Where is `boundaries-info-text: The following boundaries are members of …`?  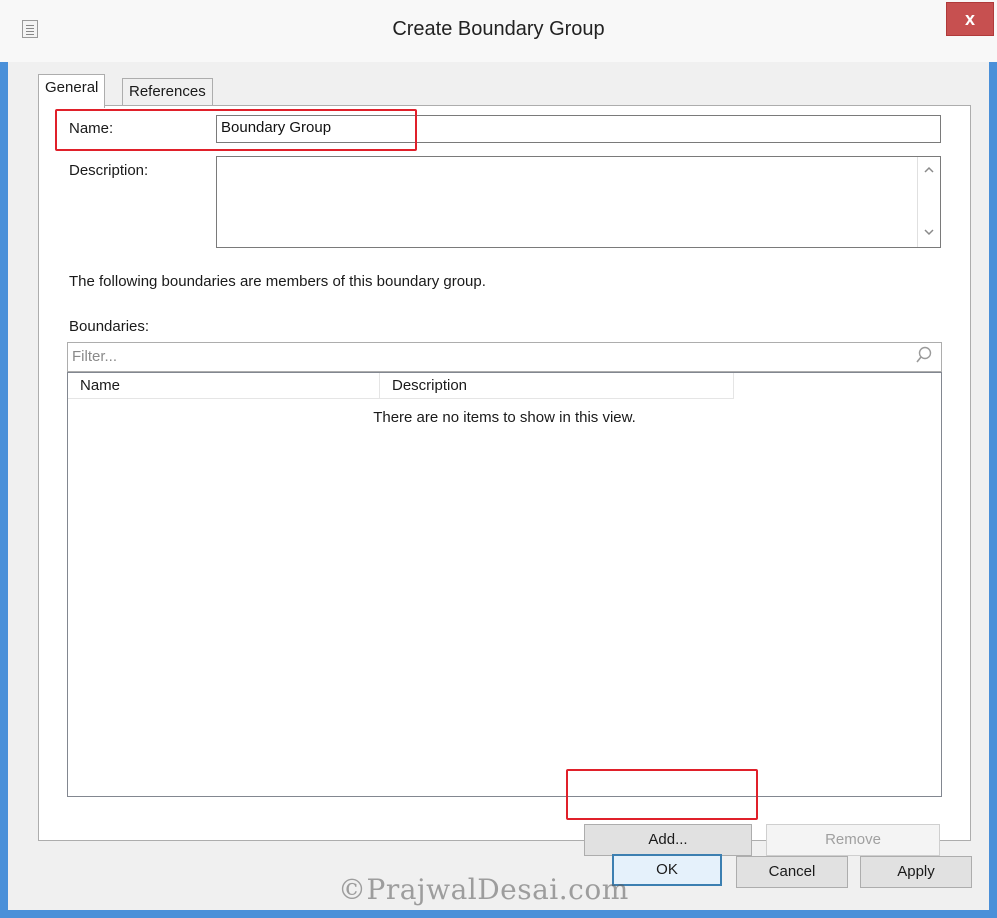
boundaries-info-text: The following boundaries are members of … is located at coordinates (277, 281).